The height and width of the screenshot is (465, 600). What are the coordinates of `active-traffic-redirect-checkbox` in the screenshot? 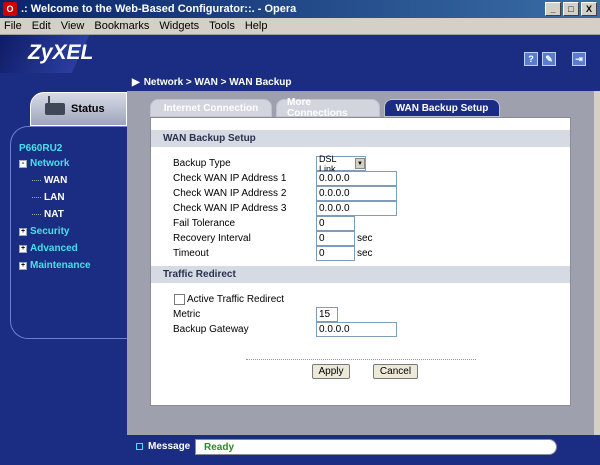 It's located at (179, 299).